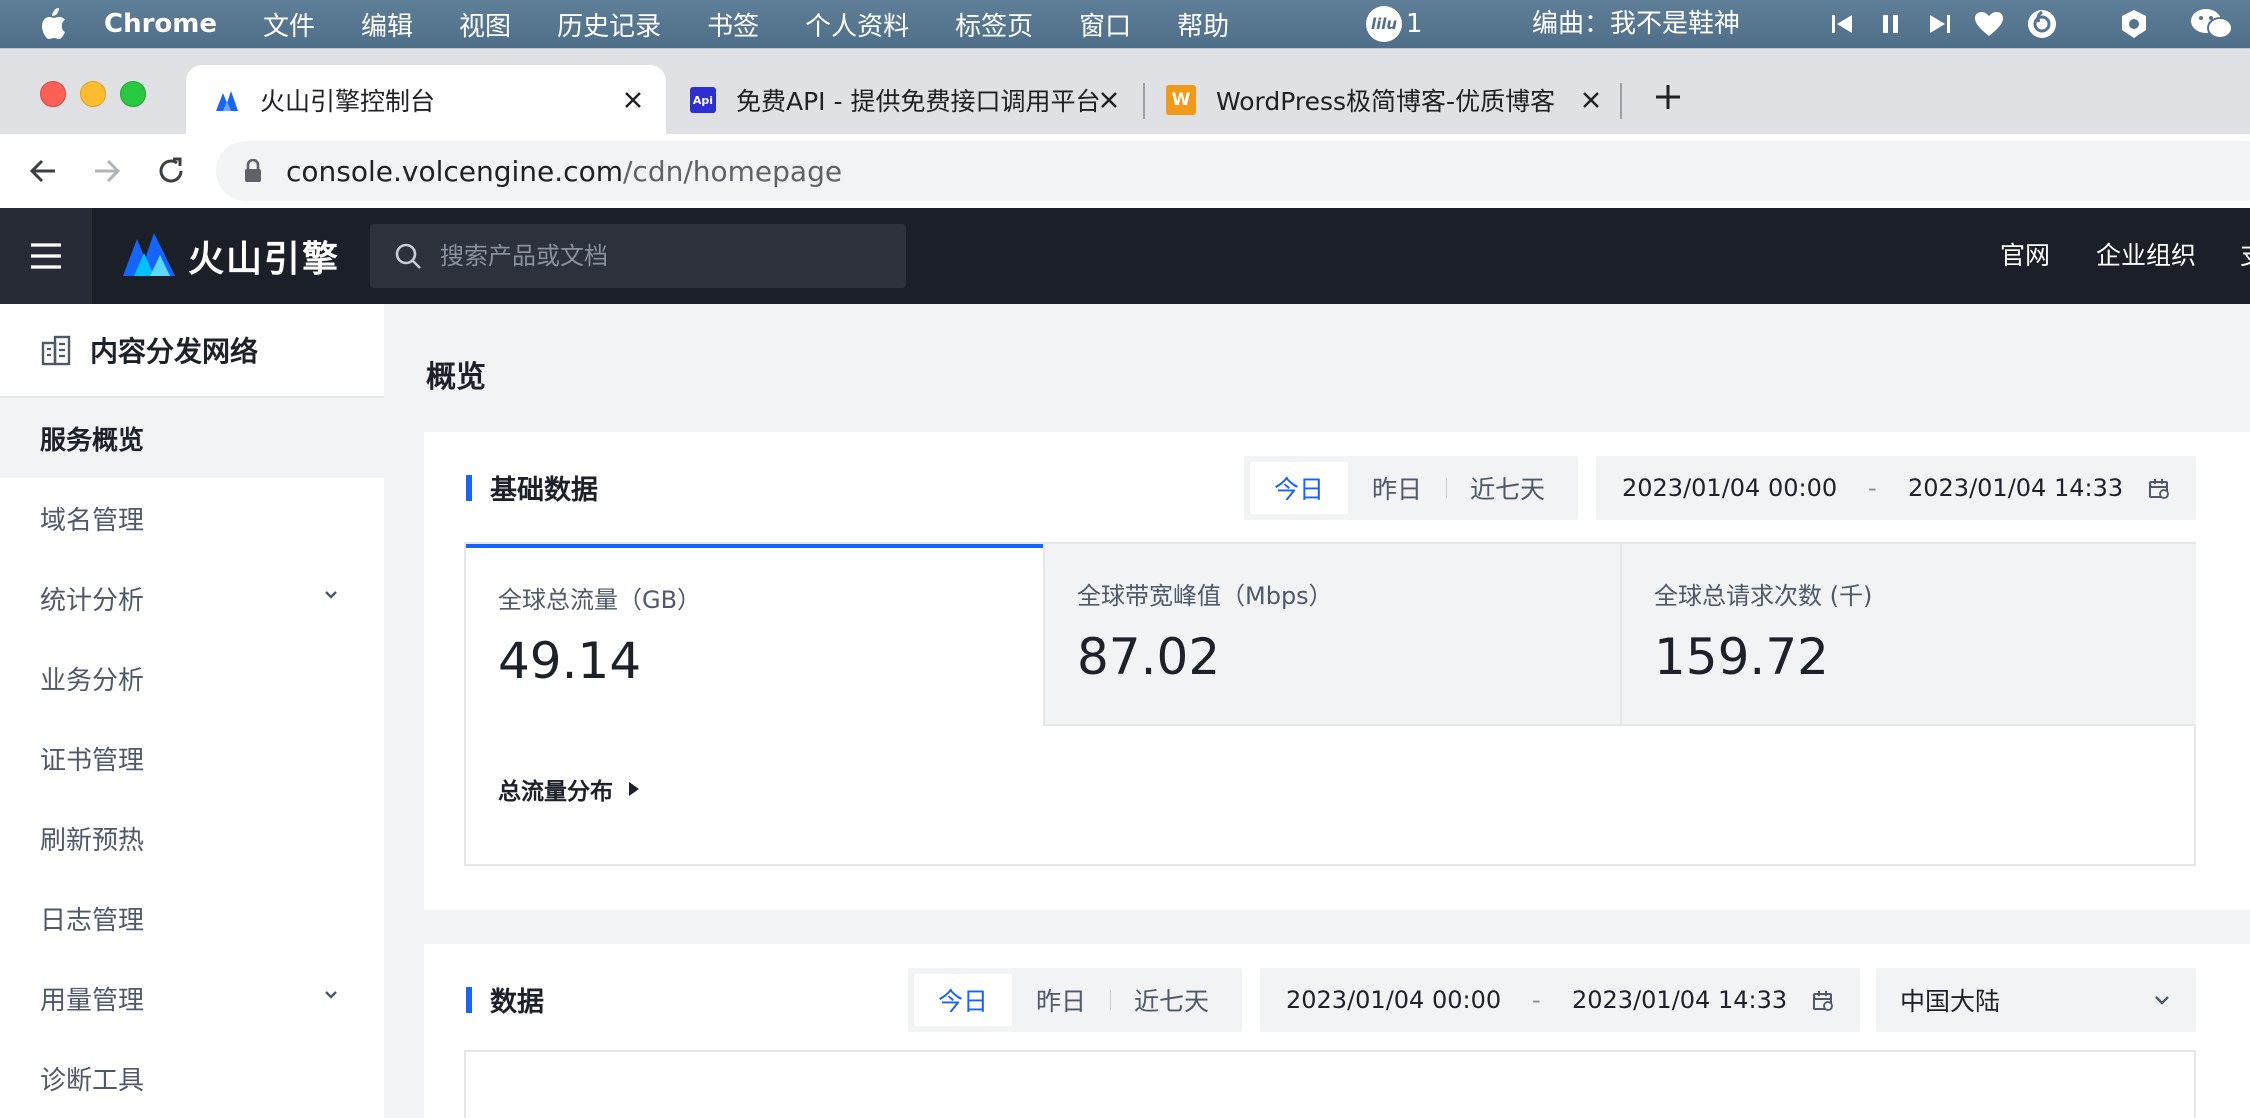 The height and width of the screenshot is (1118, 2250). What do you see at coordinates (53, 94) in the screenshot?
I see `window-close-button` at bounding box center [53, 94].